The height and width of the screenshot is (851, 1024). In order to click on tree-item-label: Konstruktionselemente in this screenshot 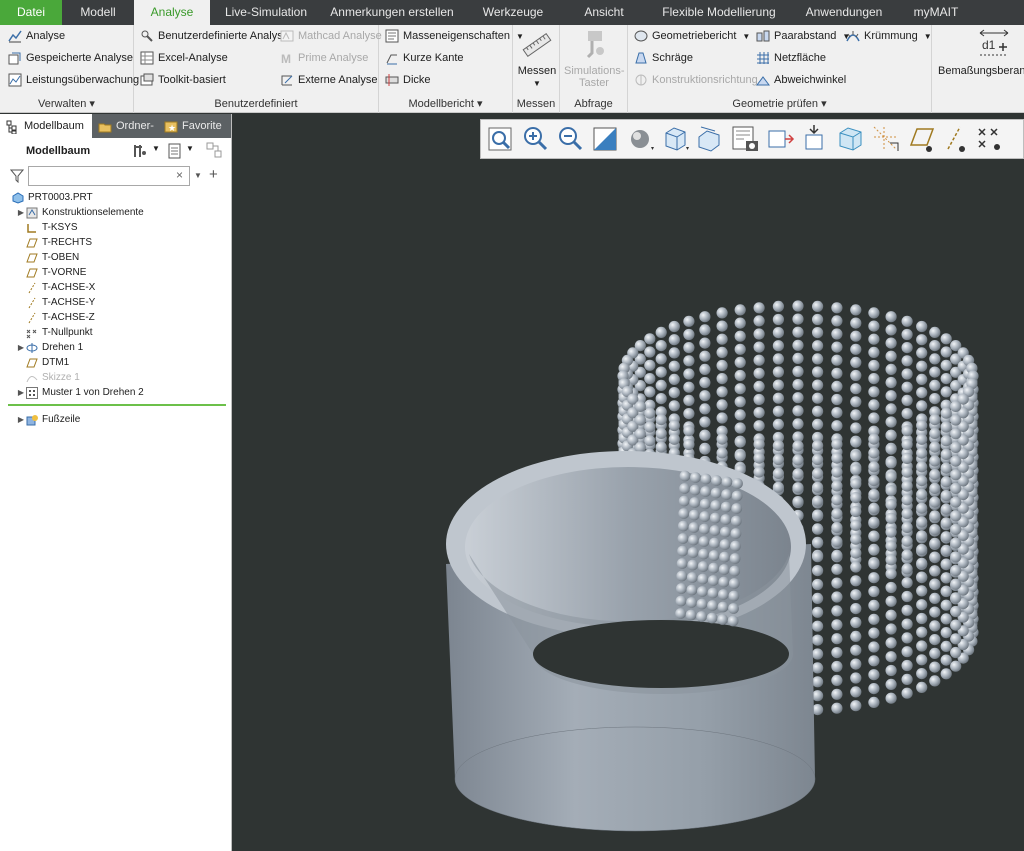, I will do `click(93, 212)`.